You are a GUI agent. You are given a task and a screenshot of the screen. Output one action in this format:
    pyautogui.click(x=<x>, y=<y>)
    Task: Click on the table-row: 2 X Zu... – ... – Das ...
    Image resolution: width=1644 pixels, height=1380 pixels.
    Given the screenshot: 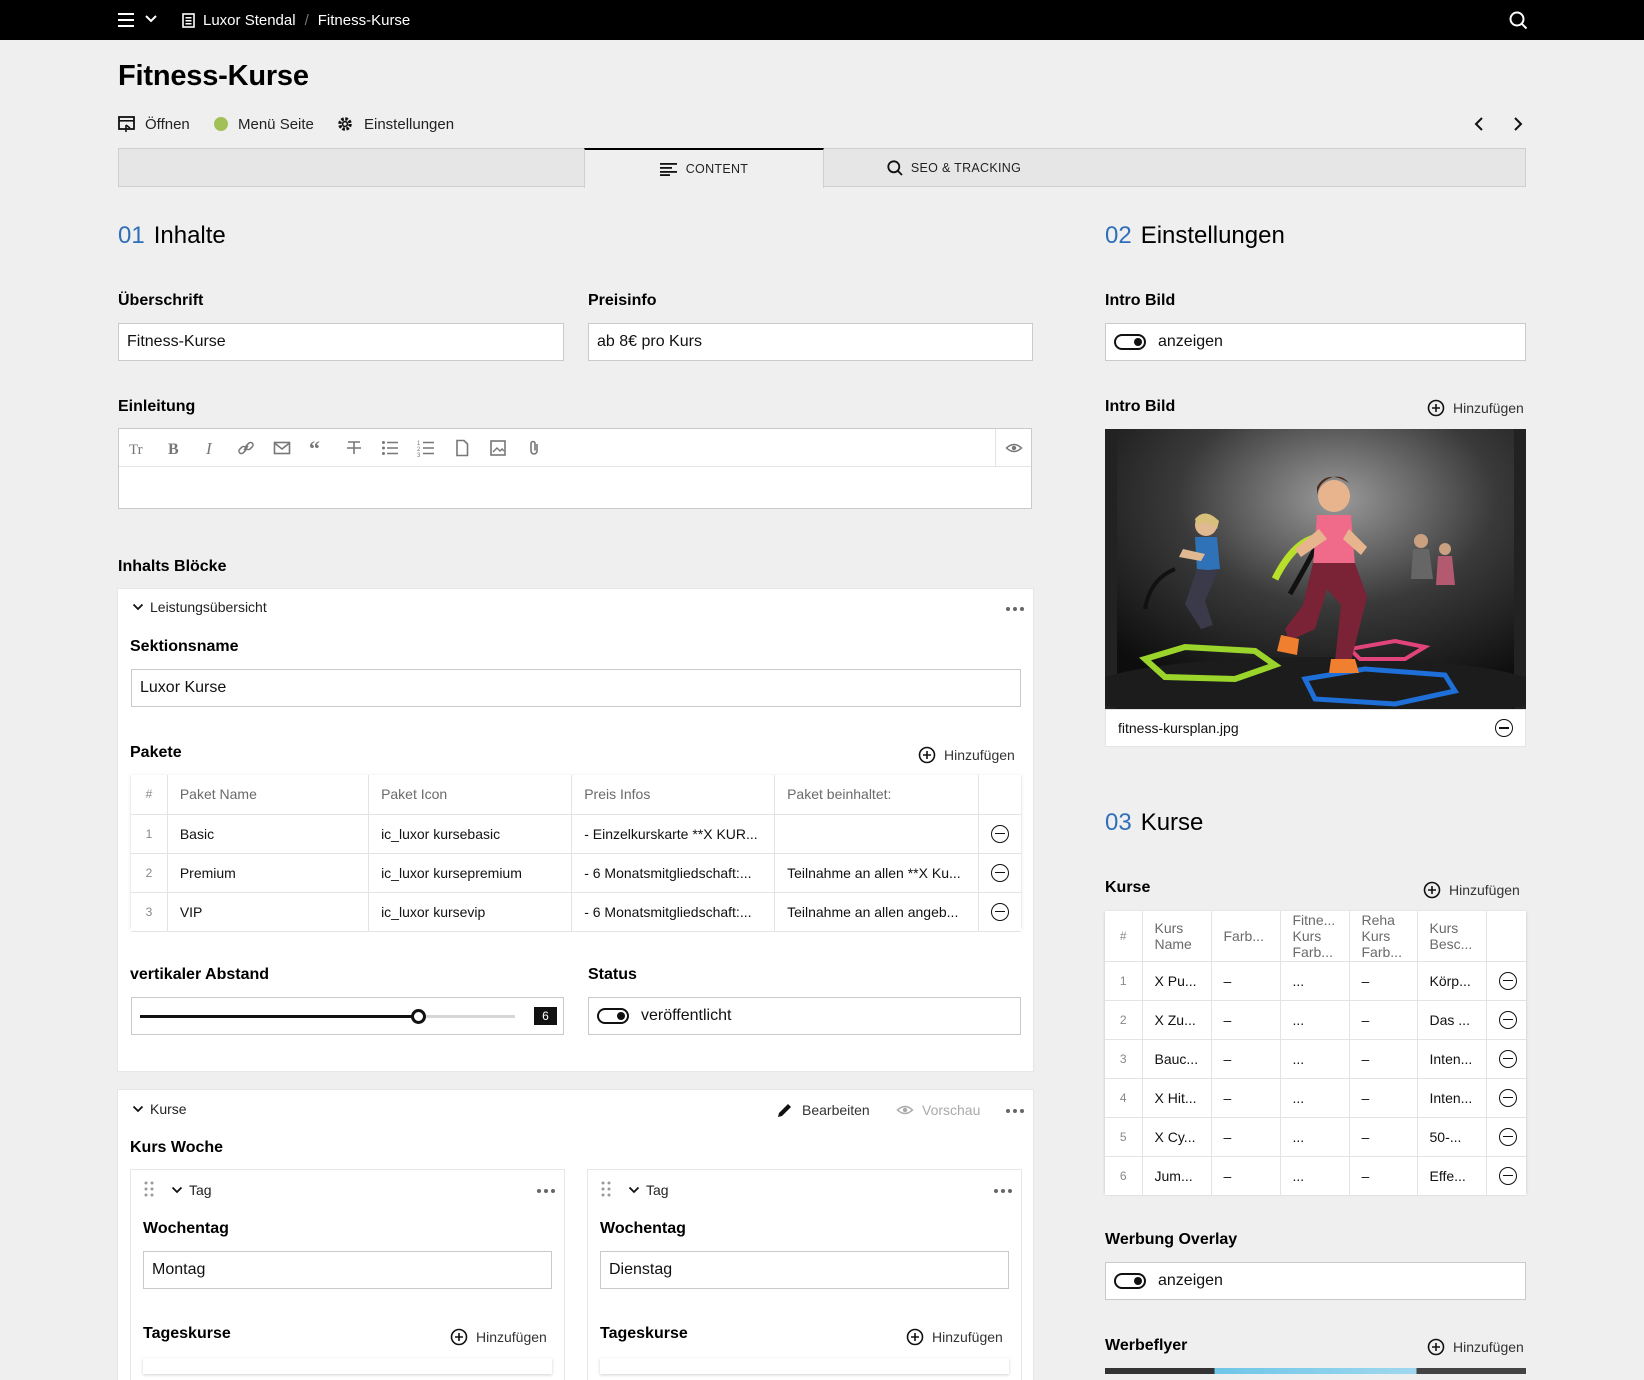 What is the action you would take?
    pyautogui.click(x=1315, y=1020)
    